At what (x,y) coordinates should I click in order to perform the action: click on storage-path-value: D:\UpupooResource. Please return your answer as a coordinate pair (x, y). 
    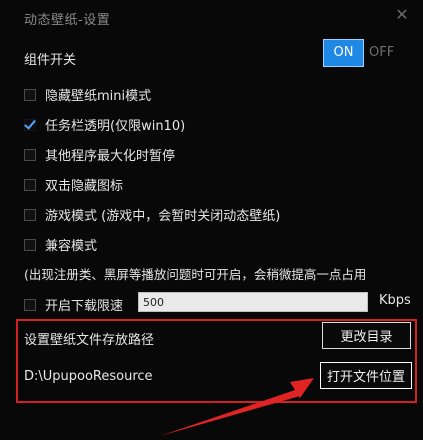
    Looking at the image, I should click on (88, 376).